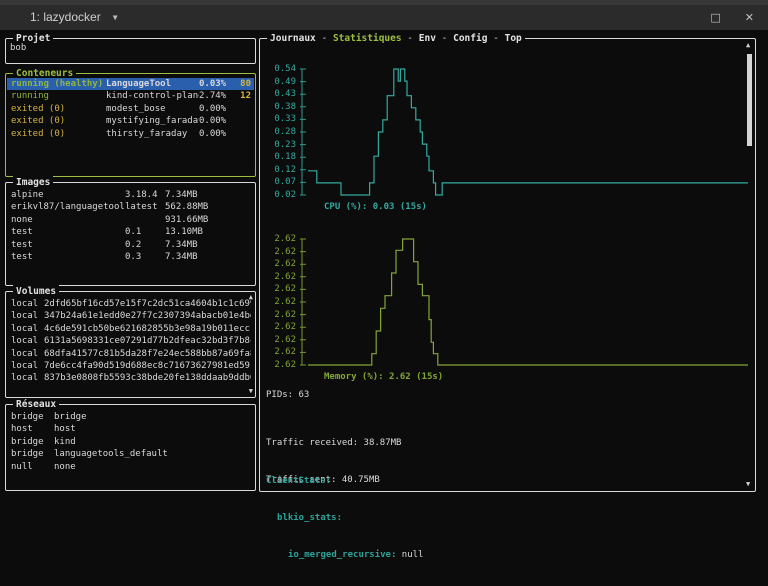 The height and width of the screenshot is (586, 768). I want to click on image-row: test 0.3 7.34MB, so click(130, 257).